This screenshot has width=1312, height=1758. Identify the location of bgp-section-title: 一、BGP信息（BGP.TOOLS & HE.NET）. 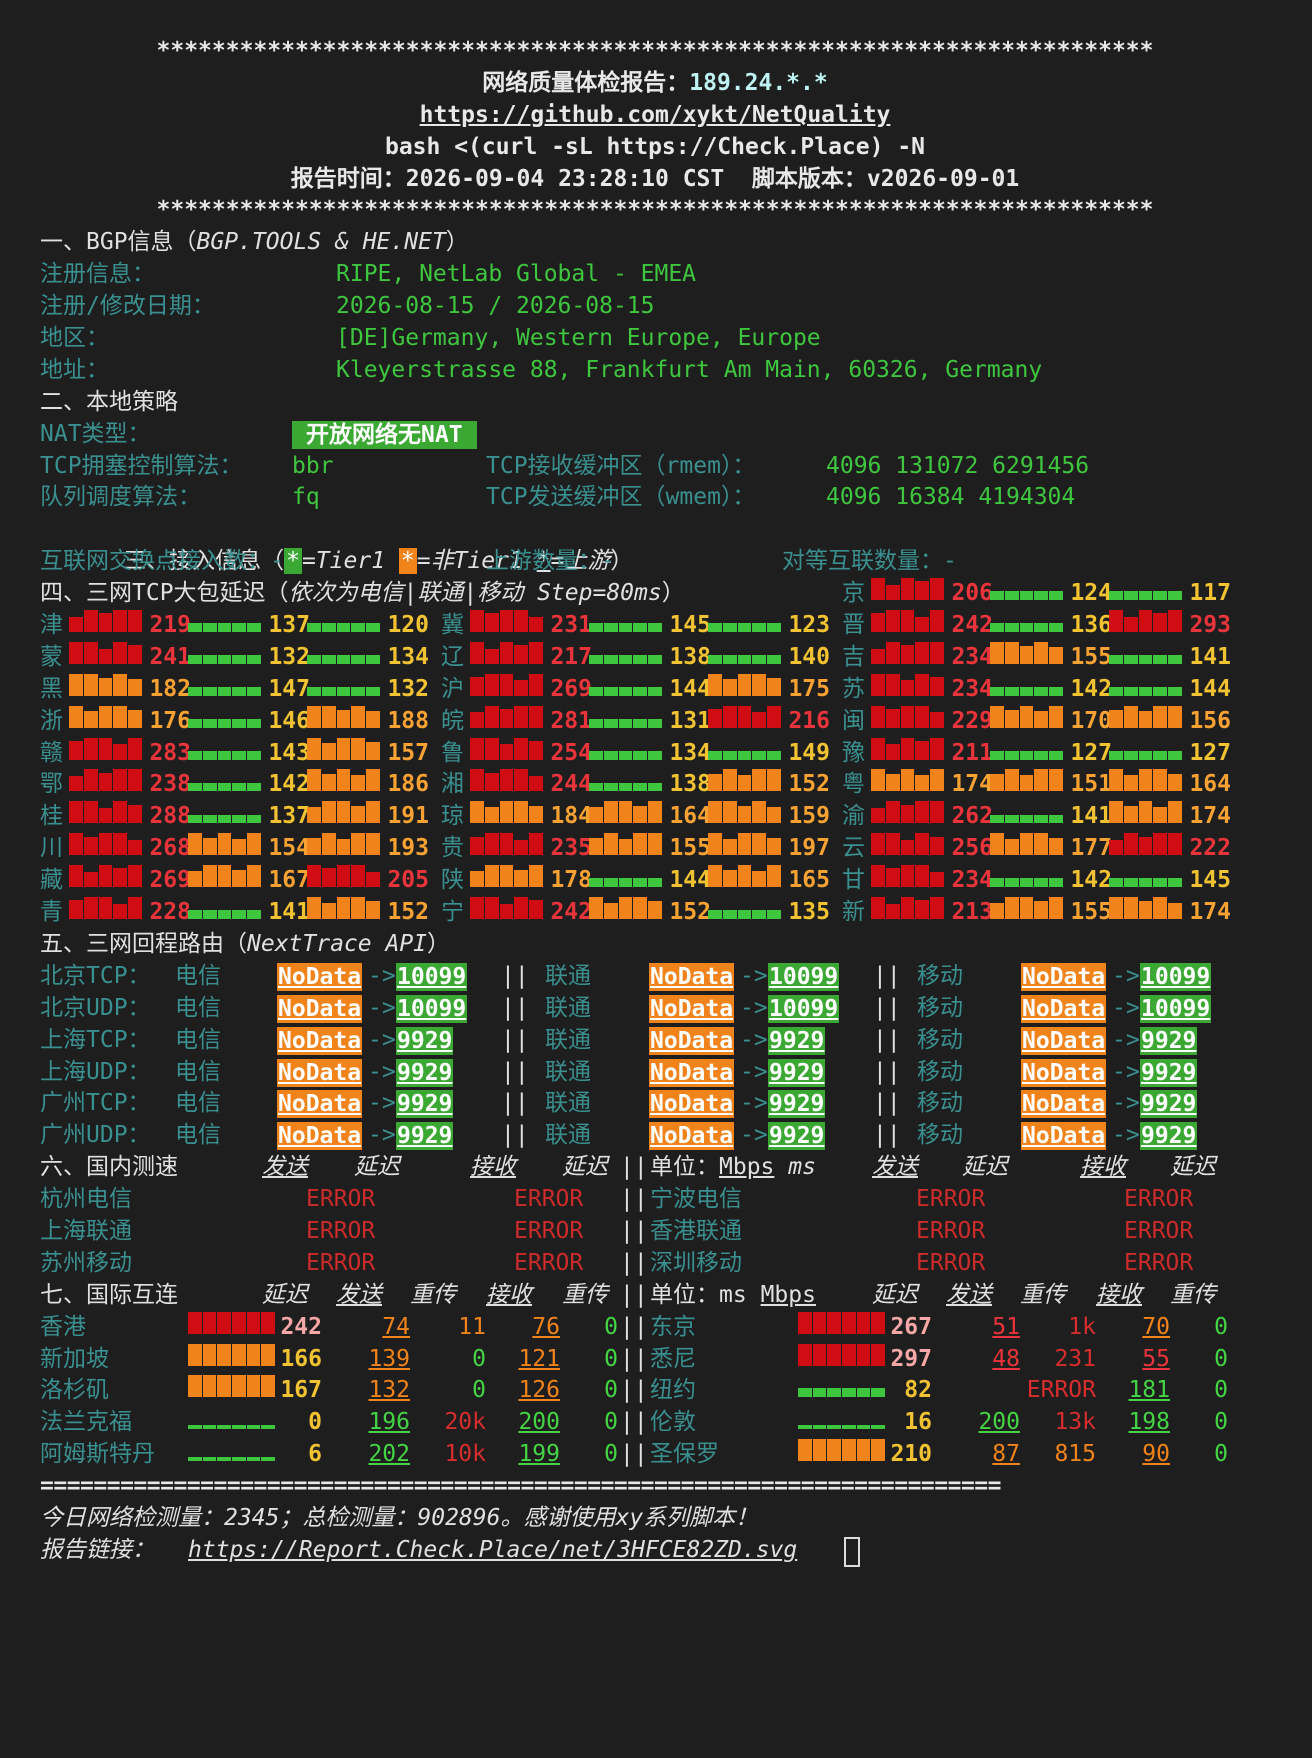
(254, 242).